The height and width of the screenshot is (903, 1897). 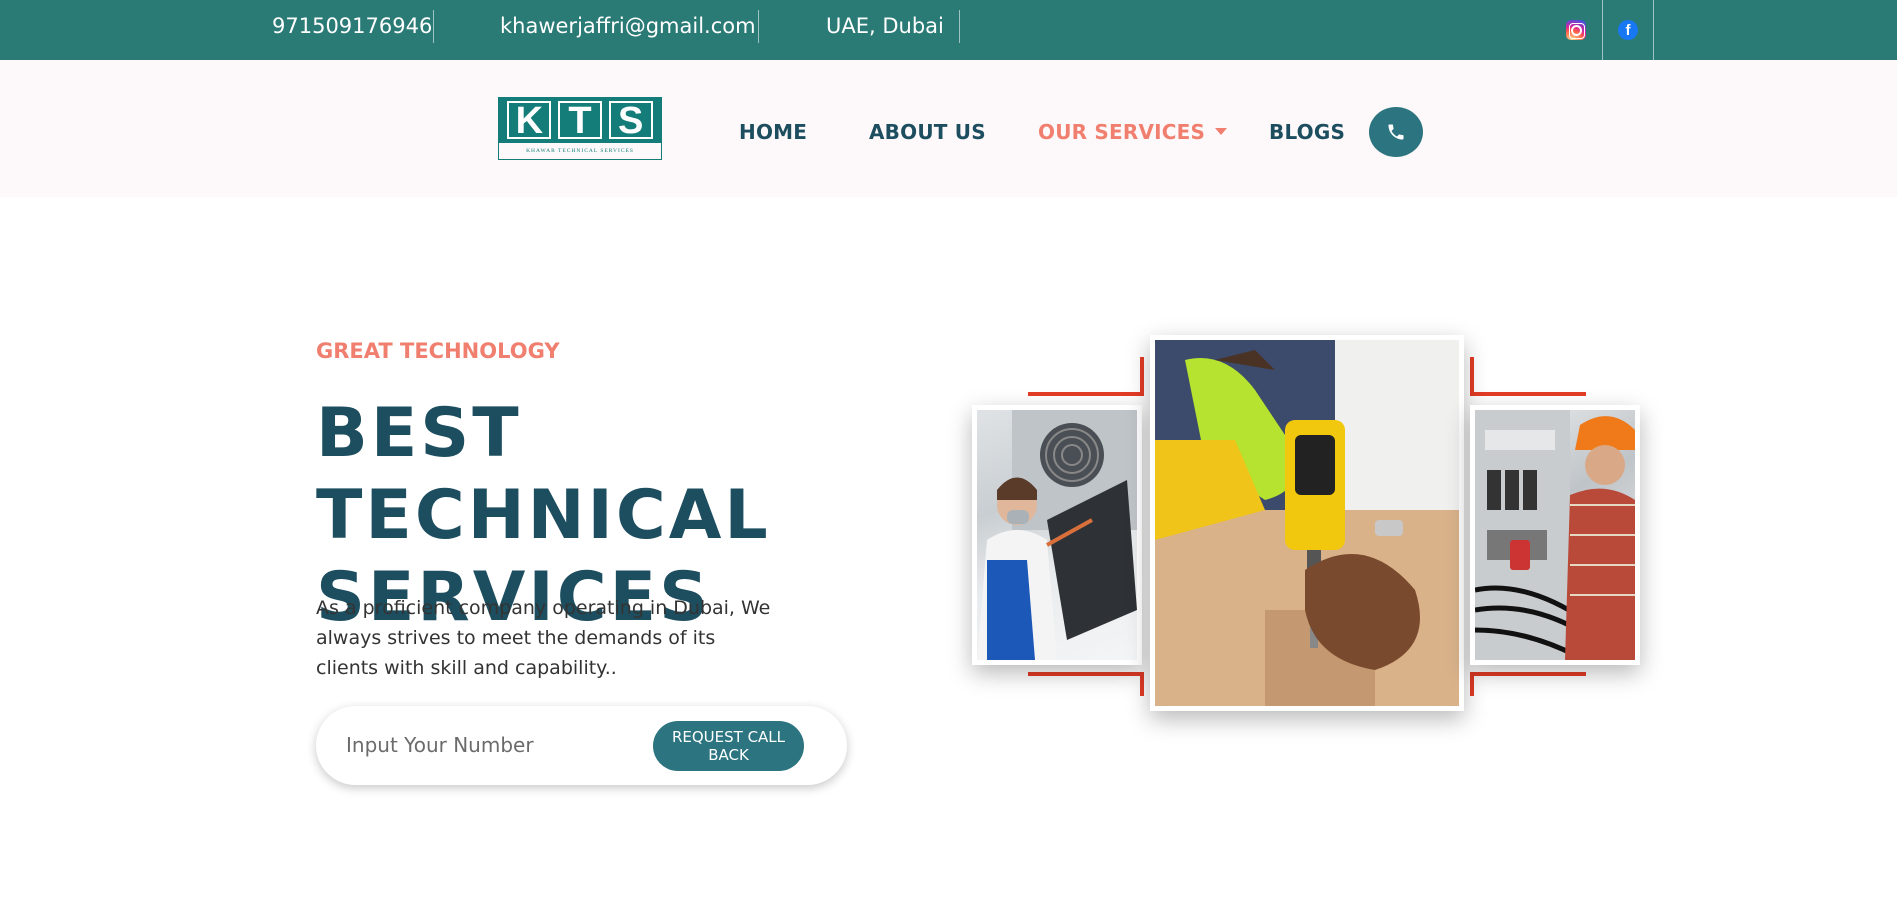 I want to click on logo-letter: S, so click(x=630, y=120).